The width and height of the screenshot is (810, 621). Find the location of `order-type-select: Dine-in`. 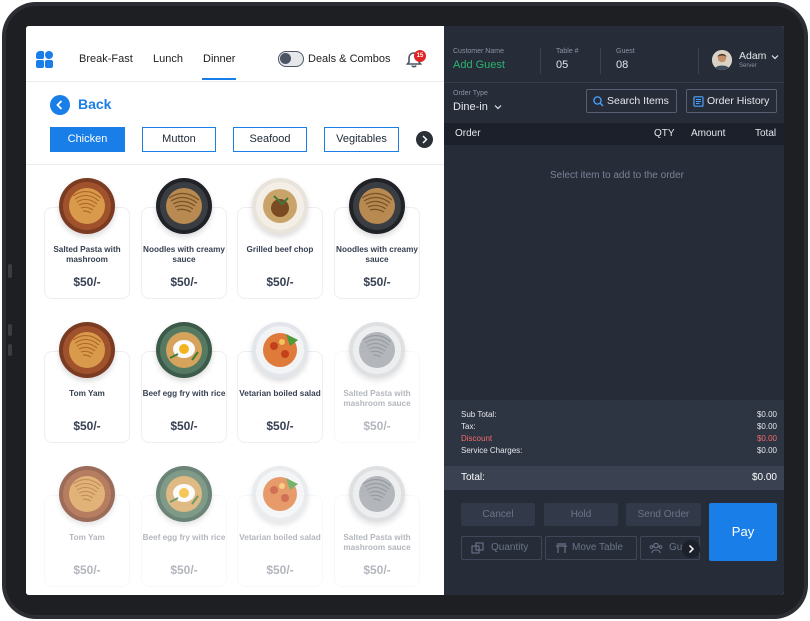

order-type-select: Dine-in is located at coordinates (470, 107).